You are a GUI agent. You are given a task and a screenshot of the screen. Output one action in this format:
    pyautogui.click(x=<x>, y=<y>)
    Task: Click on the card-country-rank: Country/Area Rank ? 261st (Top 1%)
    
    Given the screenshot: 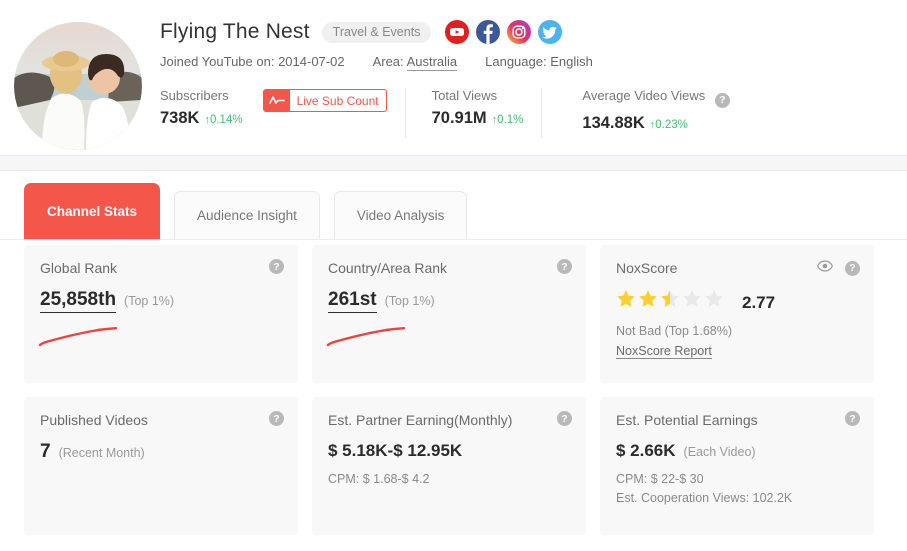 What is the action you would take?
    pyautogui.click(x=449, y=314)
    